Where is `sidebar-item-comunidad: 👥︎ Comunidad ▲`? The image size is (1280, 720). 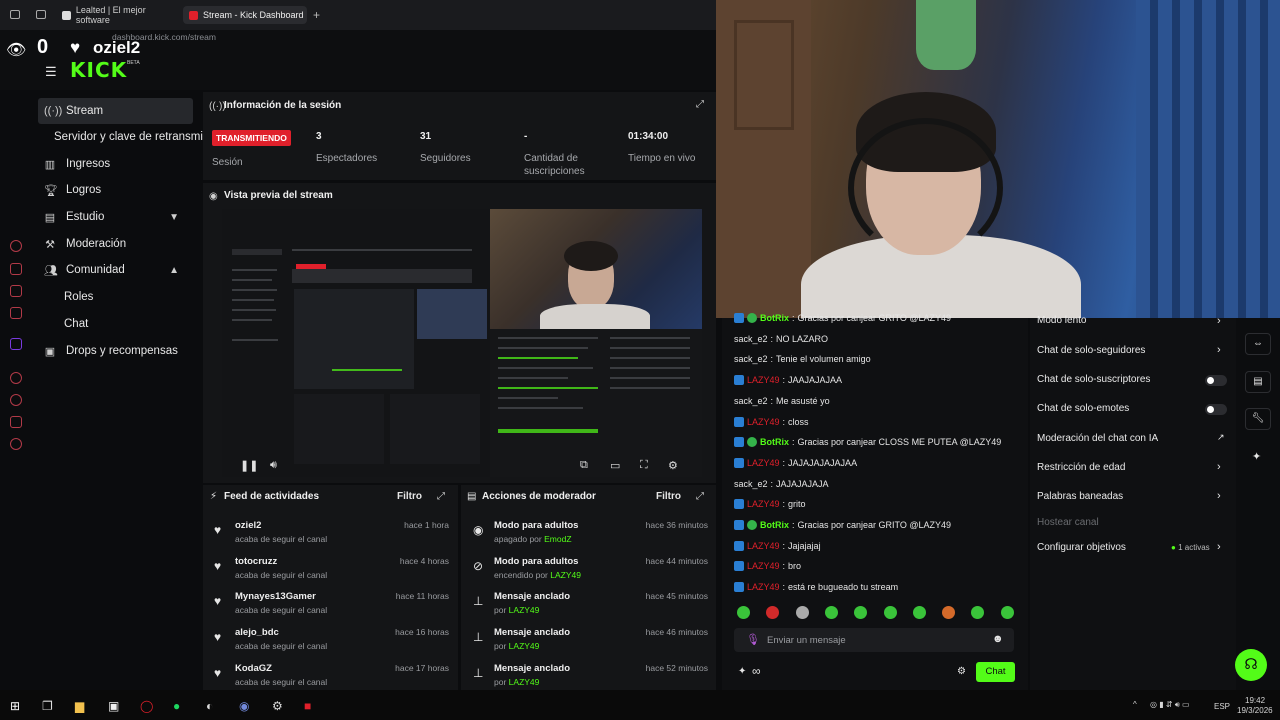 sidebar-item-comunidad: 👥︎ Comunidad ▲ is located at coordinates (115, 270).